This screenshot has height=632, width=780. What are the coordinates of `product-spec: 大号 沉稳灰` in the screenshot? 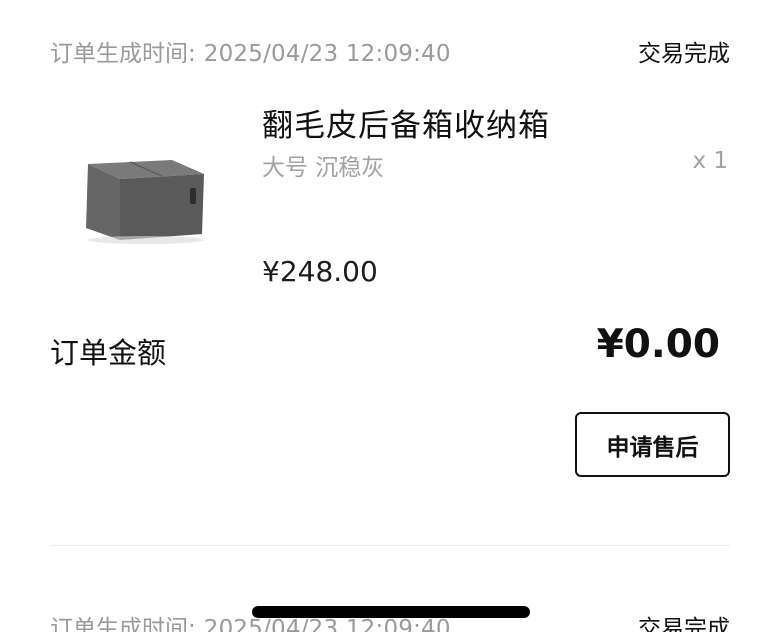 It's located at (323, 168).